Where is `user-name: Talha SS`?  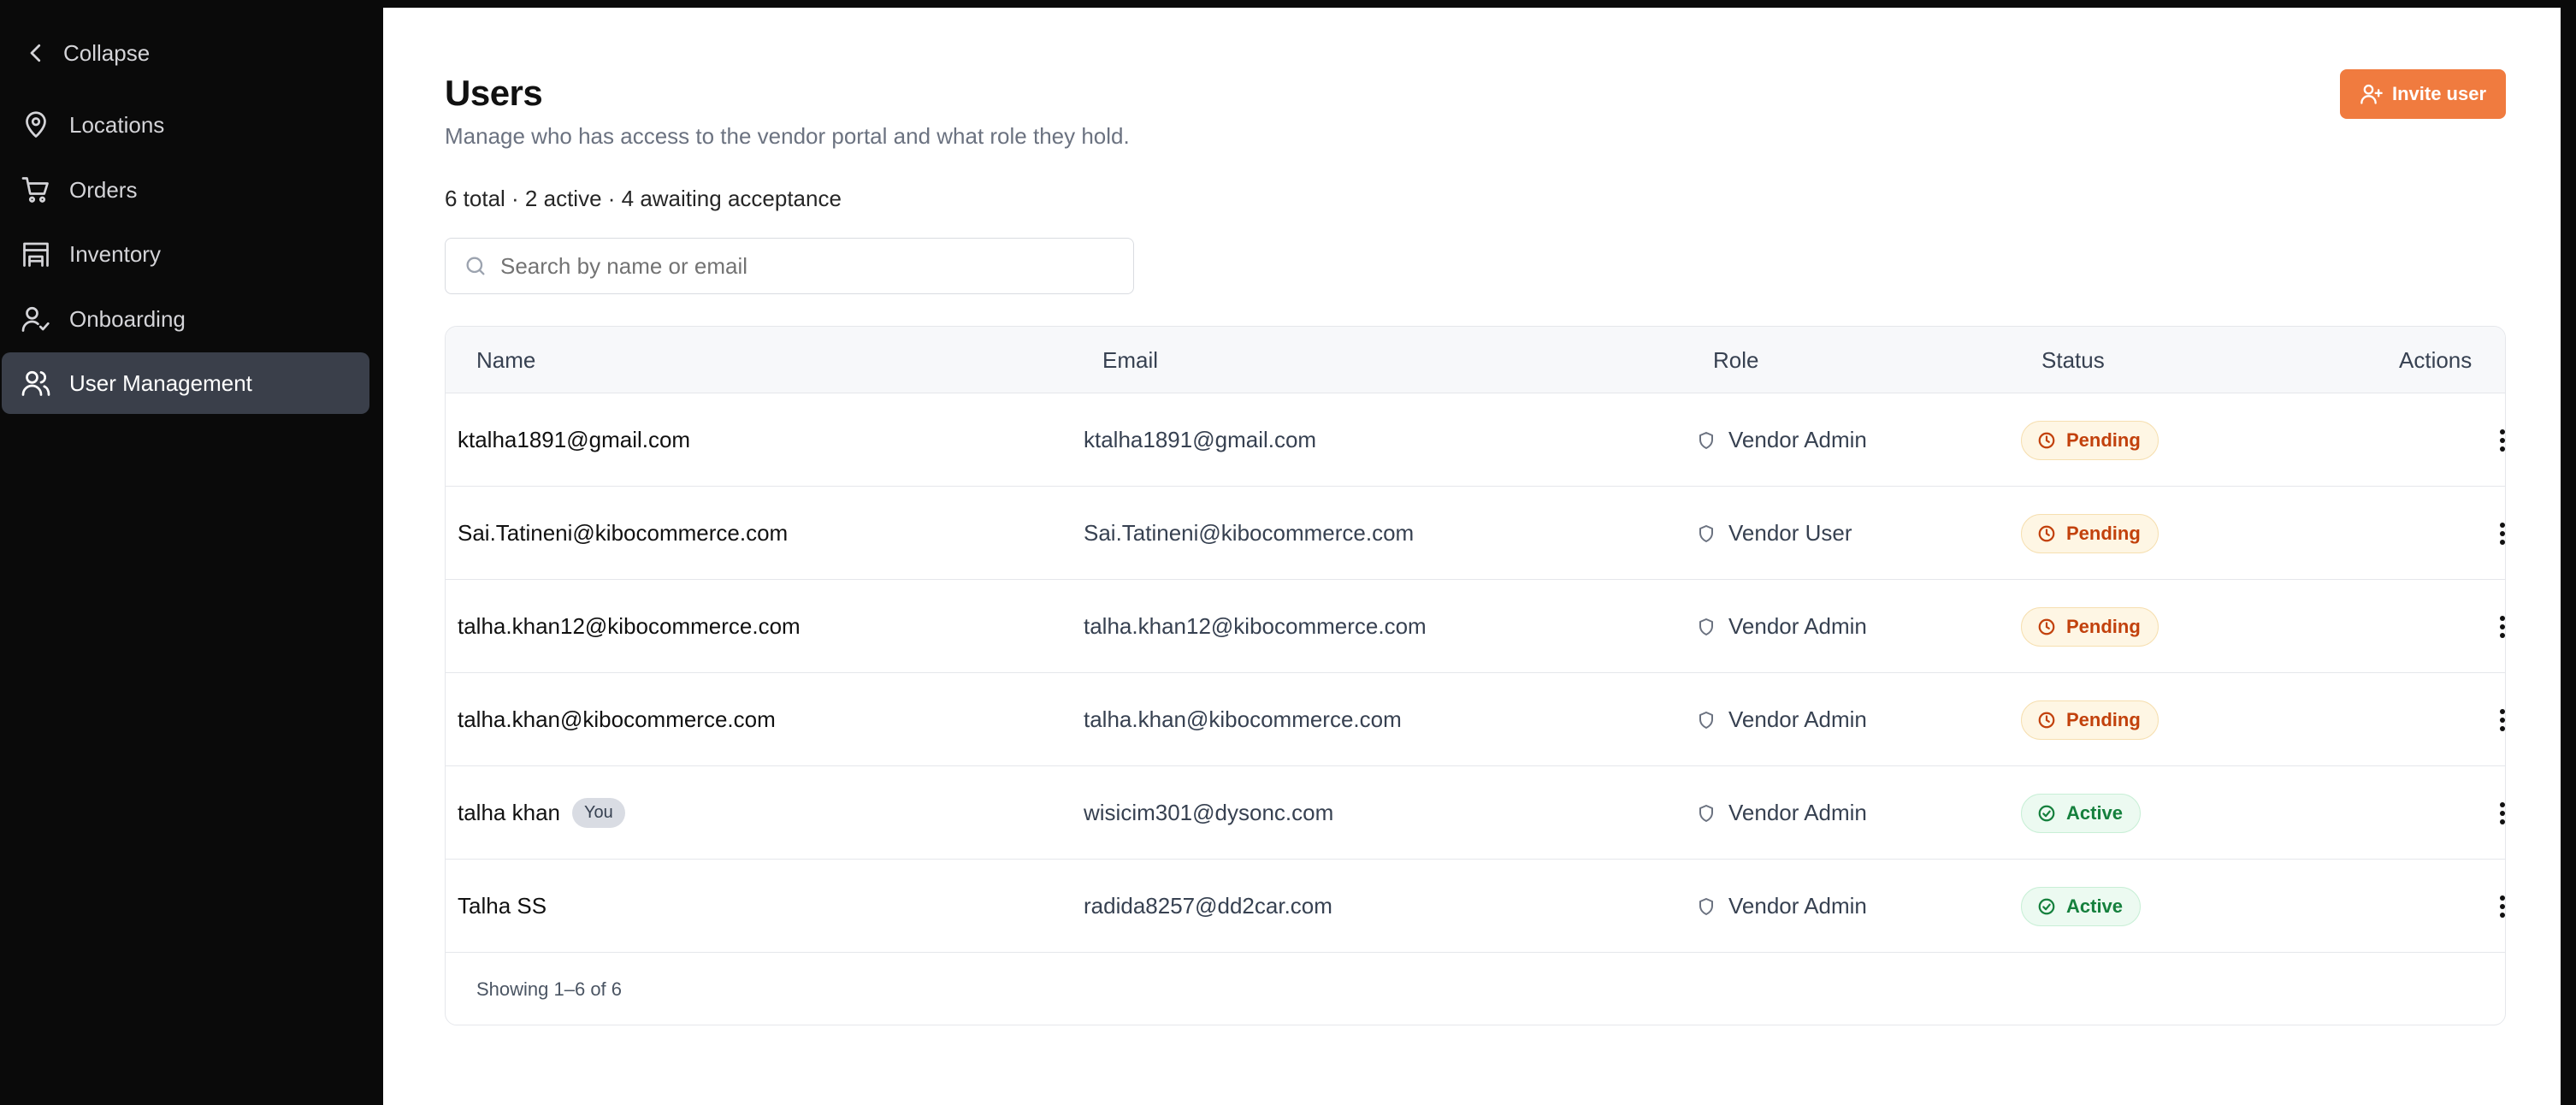 user-name: Talha SS is located at coordinates (502, 906).